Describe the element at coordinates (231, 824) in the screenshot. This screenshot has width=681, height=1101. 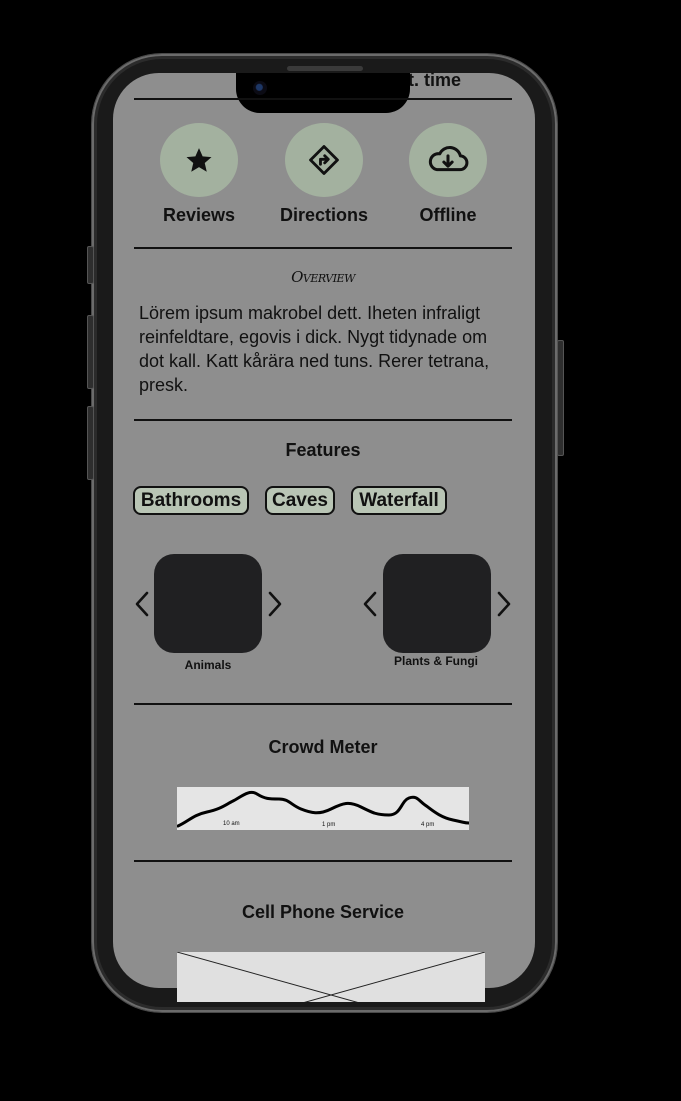
I see `crowd-tick-10am: 10 am` at that location.